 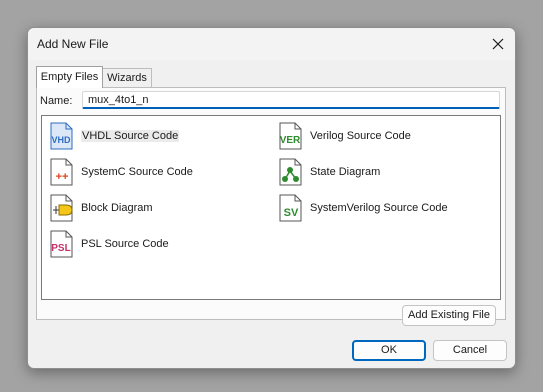 I want to click on name-input, so click(x=291, y=100).